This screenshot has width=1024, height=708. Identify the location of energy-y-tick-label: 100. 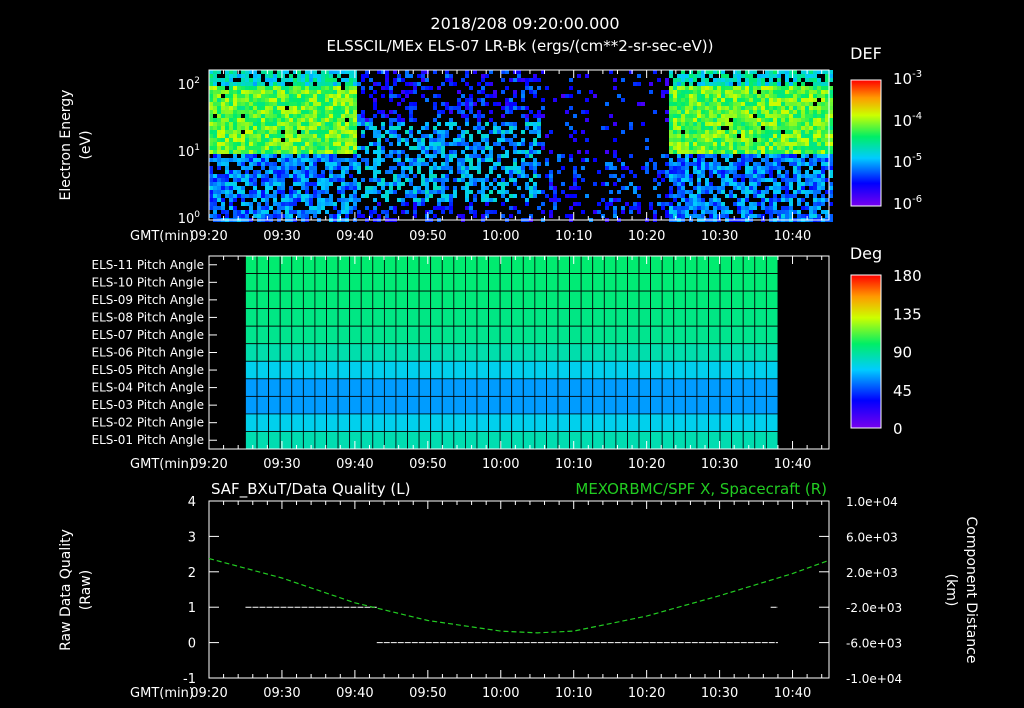
(189, 218).